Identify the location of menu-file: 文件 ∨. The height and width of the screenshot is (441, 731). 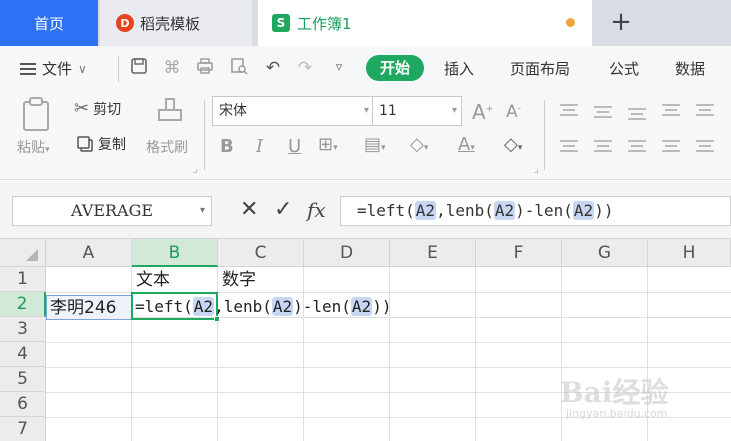
(53, 68).